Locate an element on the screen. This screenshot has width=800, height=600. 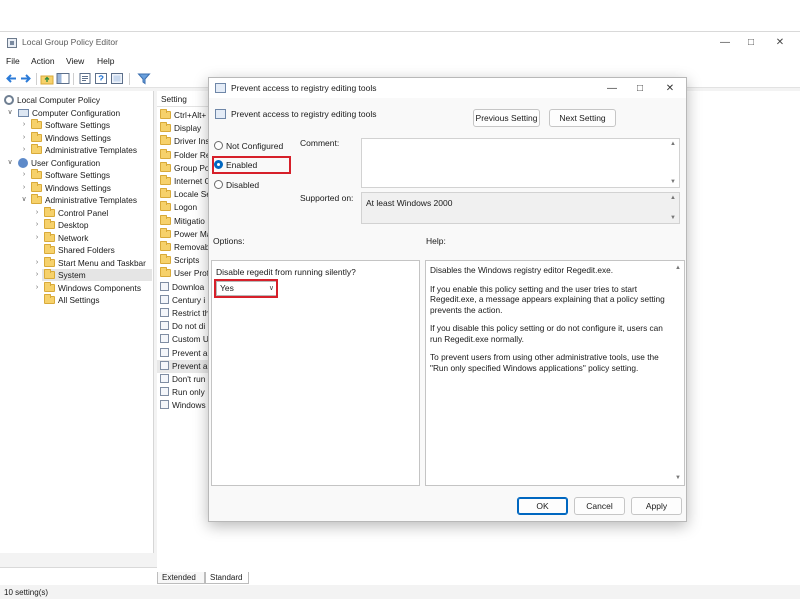
tree-item-shared-folders: Shared Folders is located at coordinates (79, 250).